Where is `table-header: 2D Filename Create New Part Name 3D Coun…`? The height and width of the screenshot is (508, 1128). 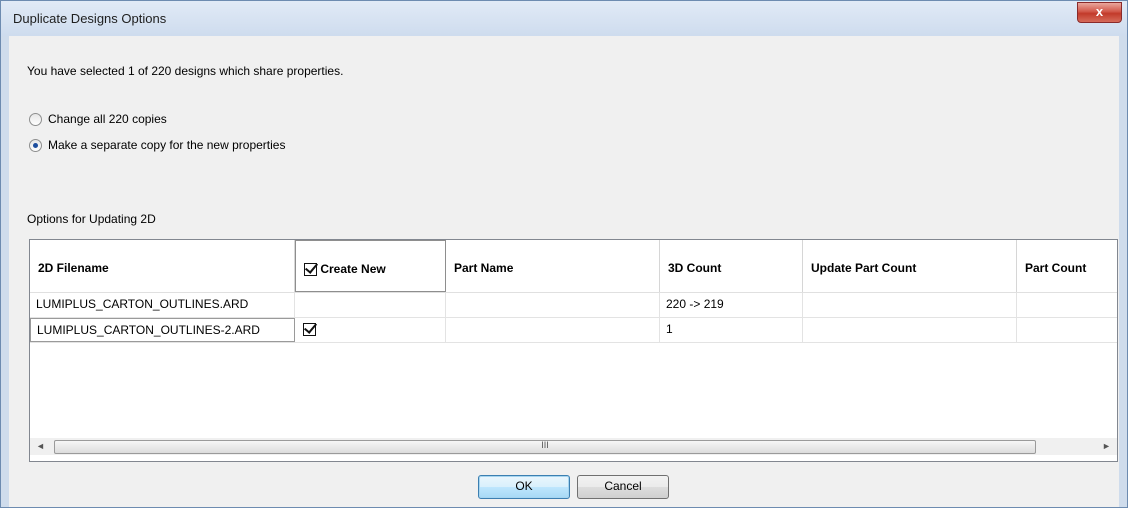
table-header: 2D Filename Create New Part Name 3D Coun… is located at coordinates (573, 266).